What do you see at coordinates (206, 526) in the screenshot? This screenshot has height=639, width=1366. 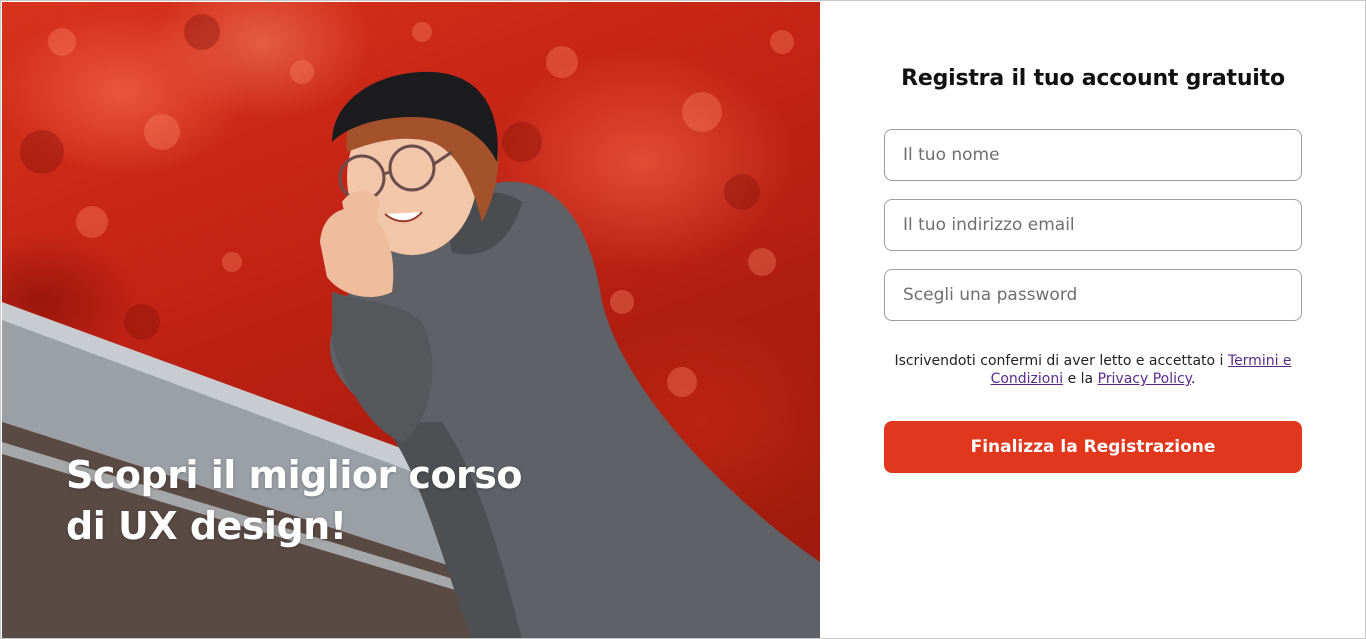 I see `hero-heading-line-2: di UX design!` at bounding box center [206, 526].